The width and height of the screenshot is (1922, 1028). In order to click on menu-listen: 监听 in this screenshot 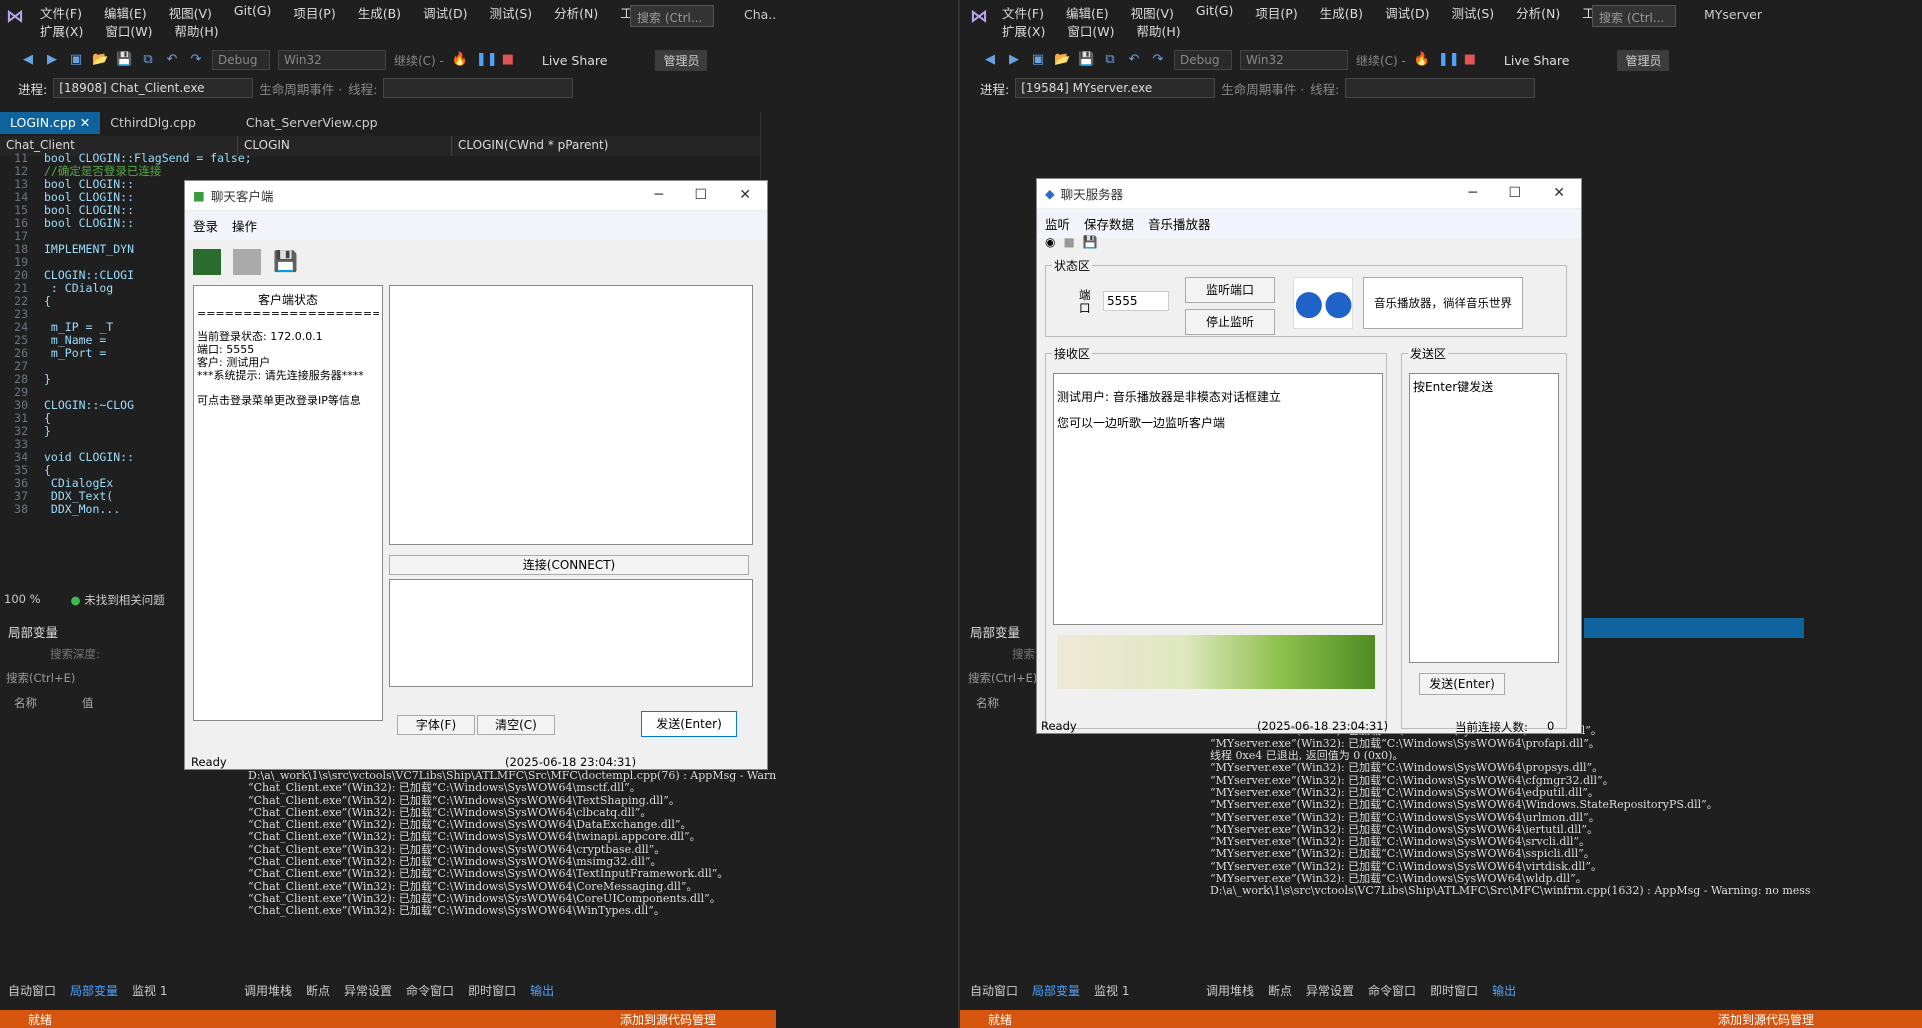, I will do `click(1057, 223)`.